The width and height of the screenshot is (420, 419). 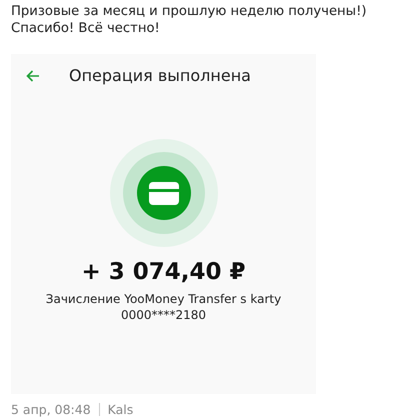 I want to click on author-link: Kals, so click(x=121, y=409).